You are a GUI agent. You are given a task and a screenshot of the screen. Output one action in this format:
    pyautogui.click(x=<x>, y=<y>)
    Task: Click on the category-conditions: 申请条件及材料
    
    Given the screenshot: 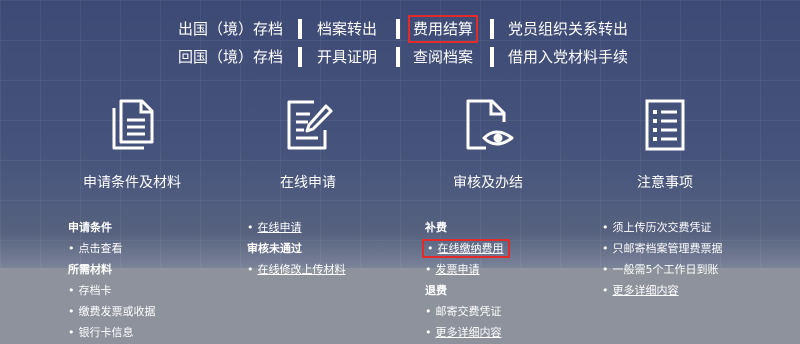 What is the action you would take?
    pyautogui.click(x=132, y=144)
    